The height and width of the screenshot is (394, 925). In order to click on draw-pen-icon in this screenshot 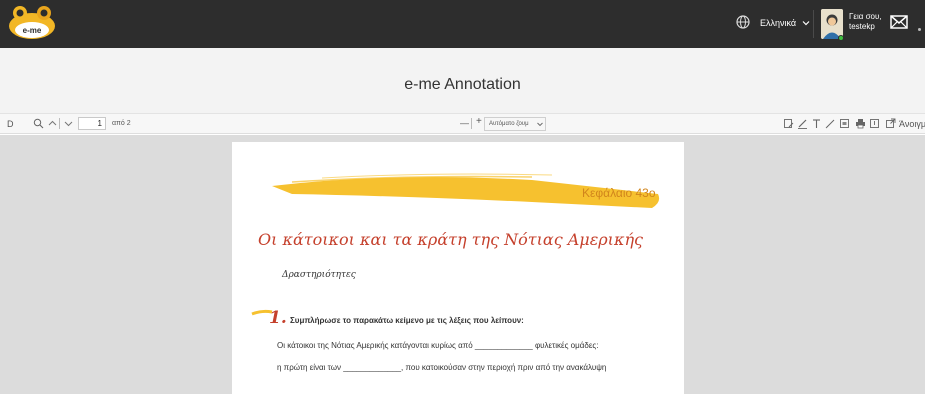, I will do `click(830, 123)`.